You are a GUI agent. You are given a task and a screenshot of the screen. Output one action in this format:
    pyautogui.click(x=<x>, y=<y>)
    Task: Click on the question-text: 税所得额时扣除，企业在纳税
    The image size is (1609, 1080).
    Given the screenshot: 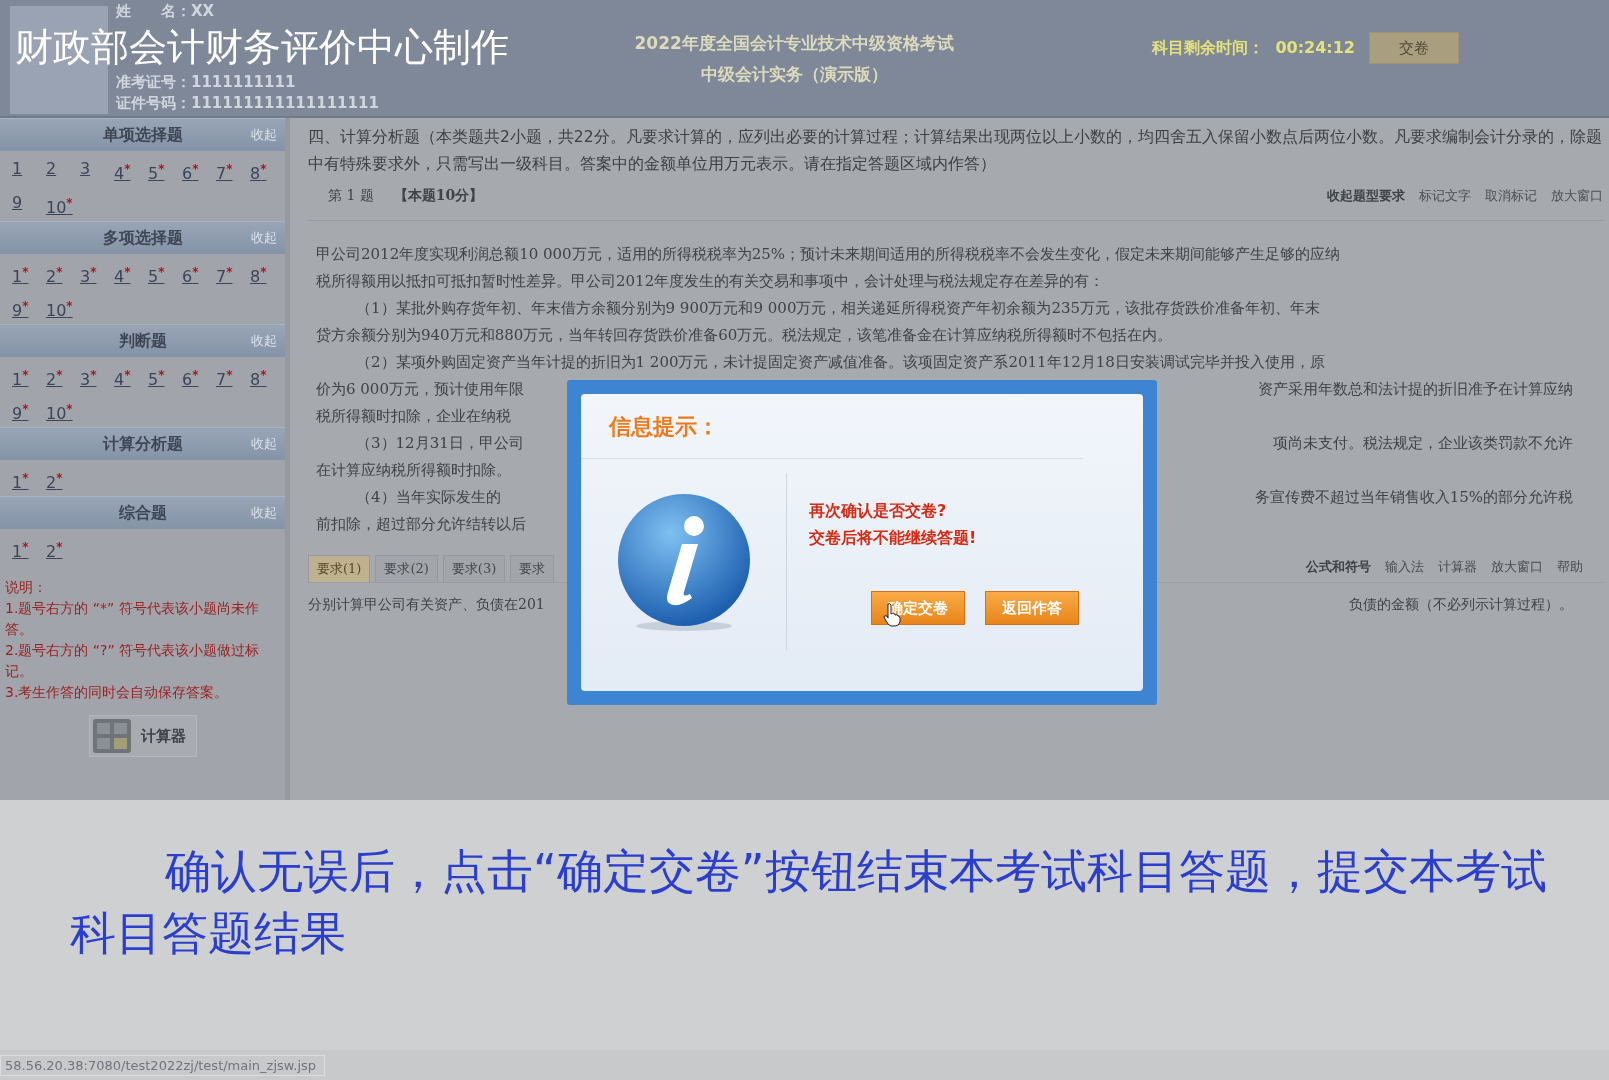 What is the action you would take?
    pyautogui.click(x=413, y=416)
    